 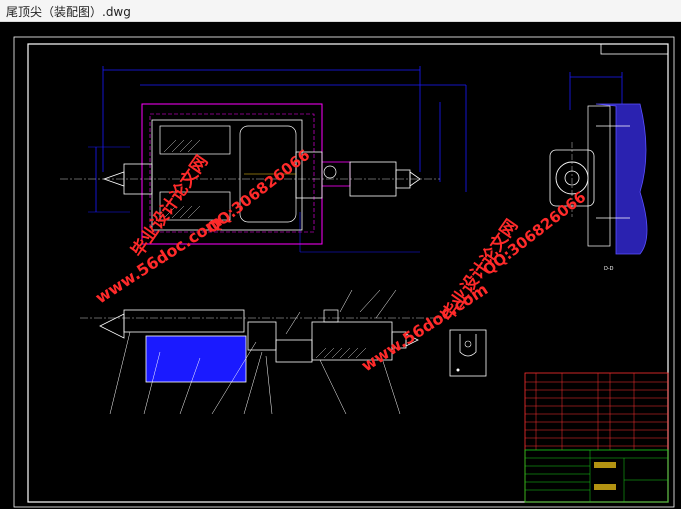 What do you see at coordinates (596, 437) in the screenshot?
I see `title-block` at bounding box center [596, 437].